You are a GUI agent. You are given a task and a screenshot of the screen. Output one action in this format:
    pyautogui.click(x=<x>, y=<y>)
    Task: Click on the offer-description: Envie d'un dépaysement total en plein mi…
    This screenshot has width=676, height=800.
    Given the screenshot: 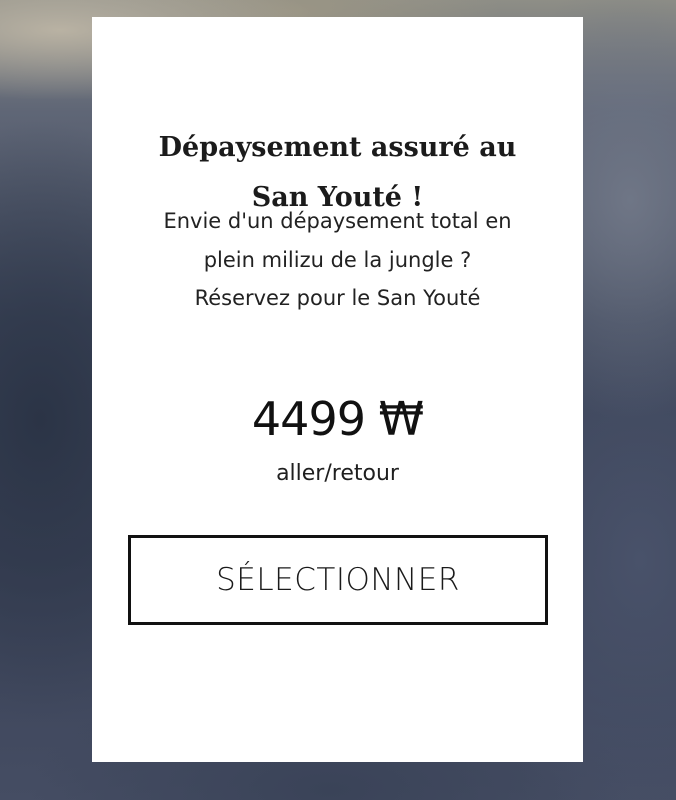 What is the action you would take?
    pyautogui.click(x=337, y=260)
    